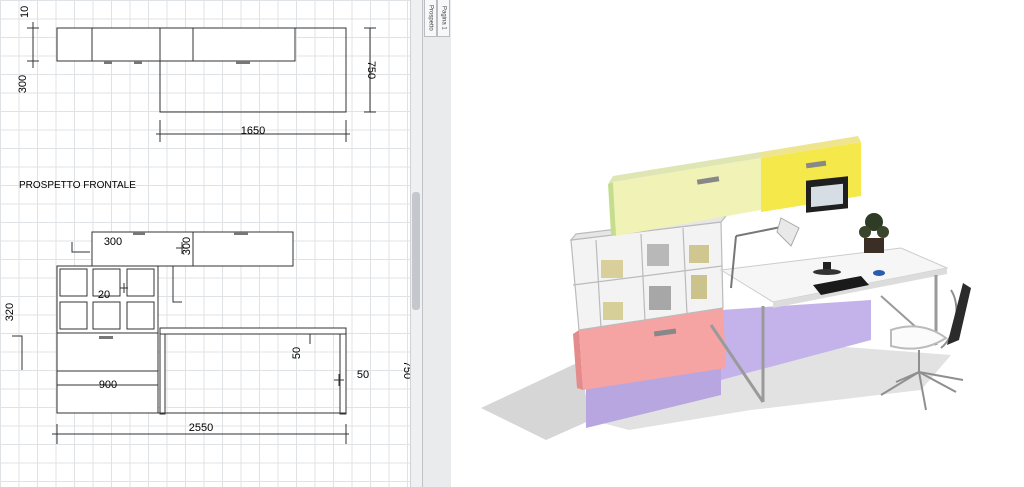 This screenshot has height=487, width=1024. What do you see at coordinates (23, 84) in the screenshot?
I see `dim-top-left: 300` at bounding box center [23, 84].